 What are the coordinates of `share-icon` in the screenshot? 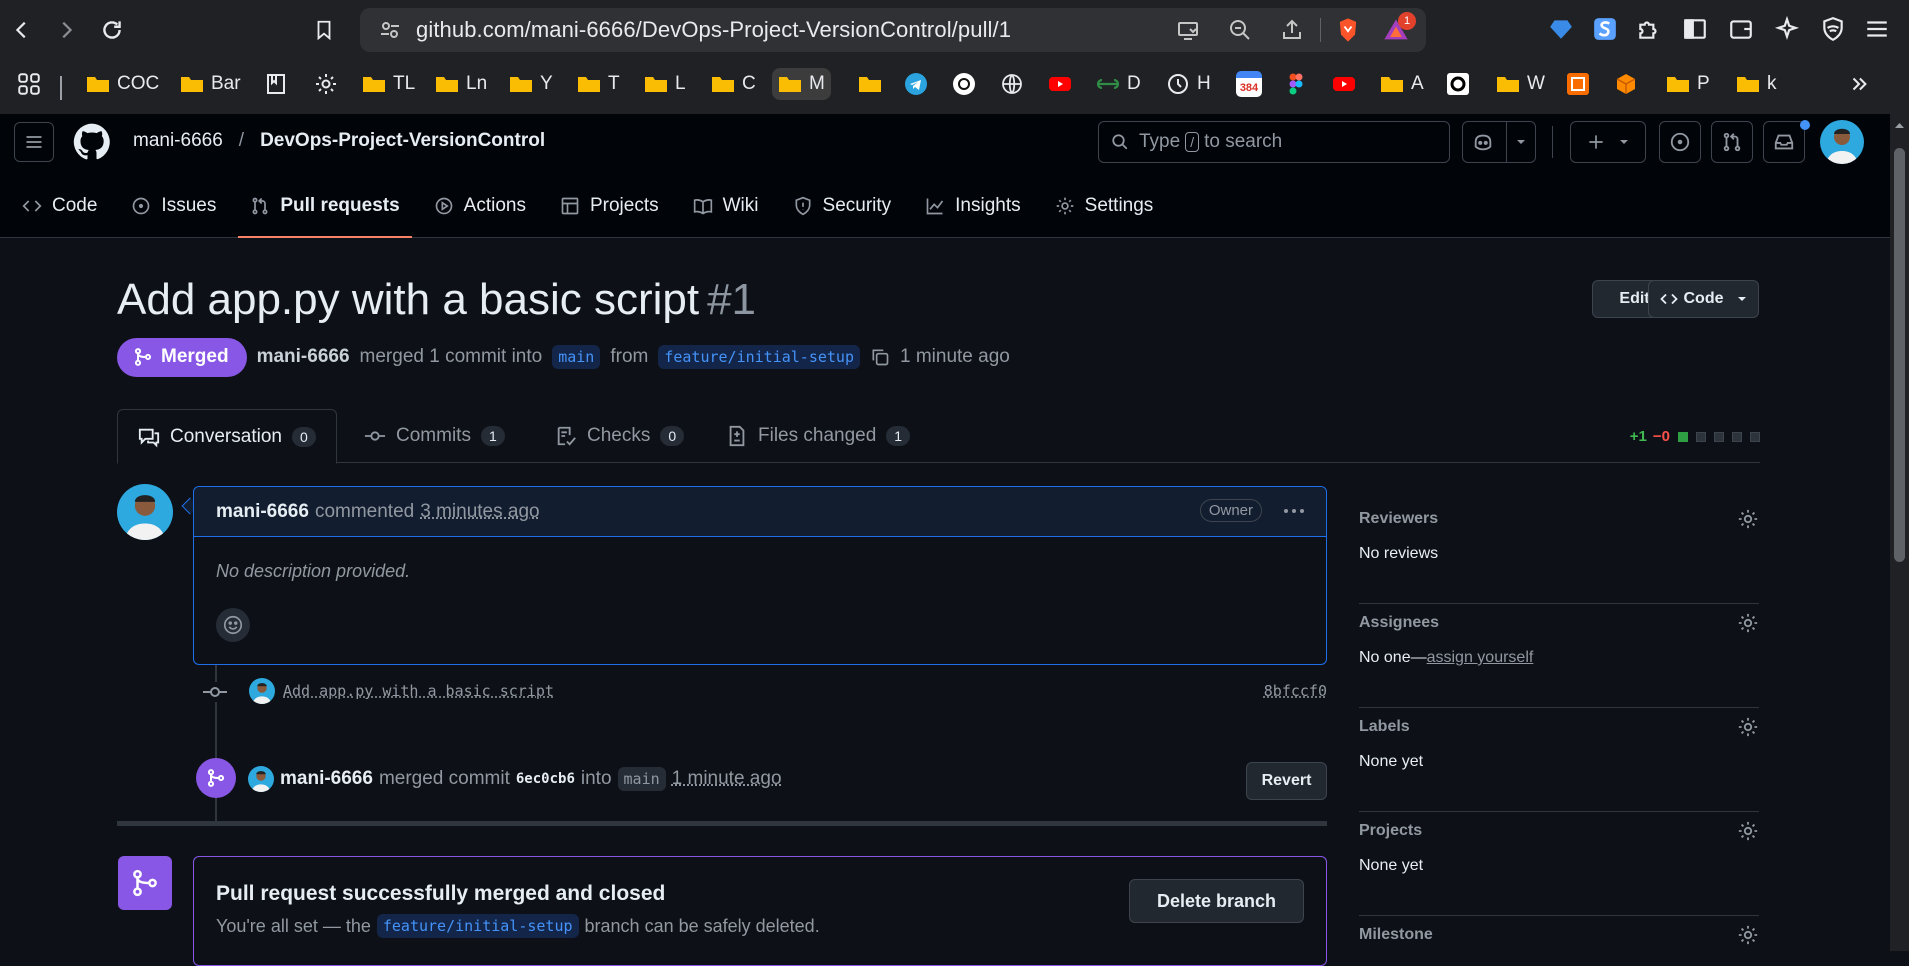 It's located at (1292, 30).